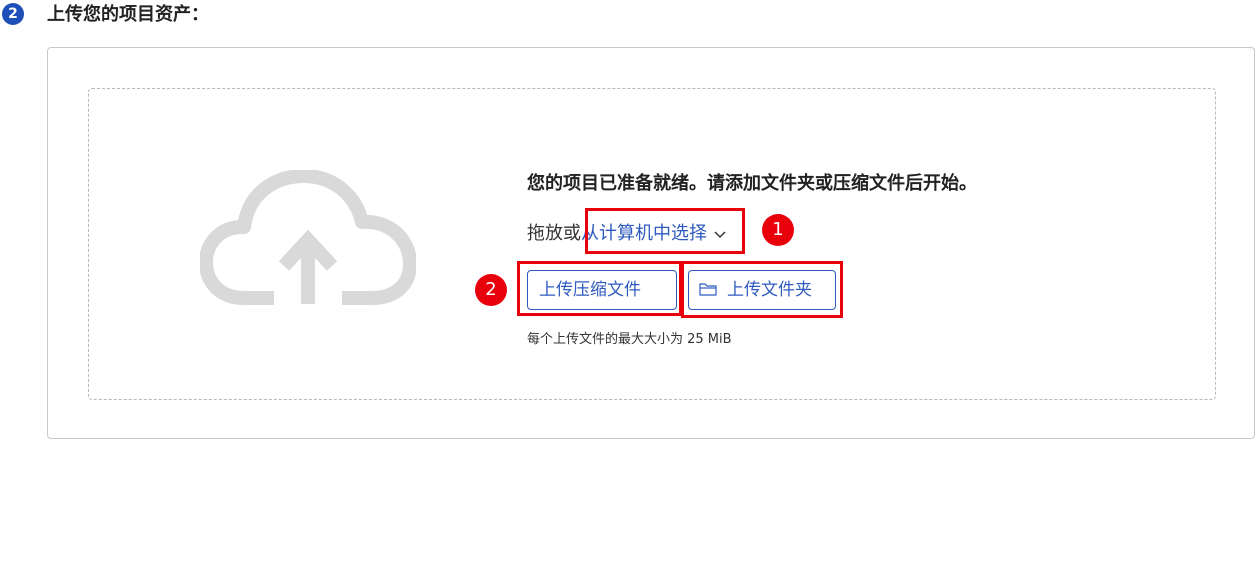  I want to click on drop-prefix-text: 拖放或, so click(554, 233).